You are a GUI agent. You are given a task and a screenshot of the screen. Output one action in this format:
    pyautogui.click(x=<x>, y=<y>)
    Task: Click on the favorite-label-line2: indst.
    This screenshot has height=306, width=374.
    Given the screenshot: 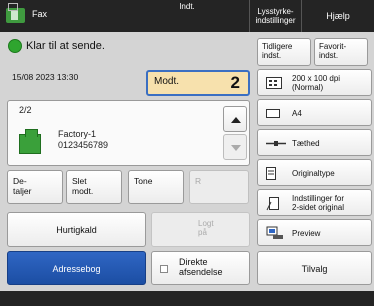 What is the action you would take?
    pyautogui.click(x=329, y=55)
    